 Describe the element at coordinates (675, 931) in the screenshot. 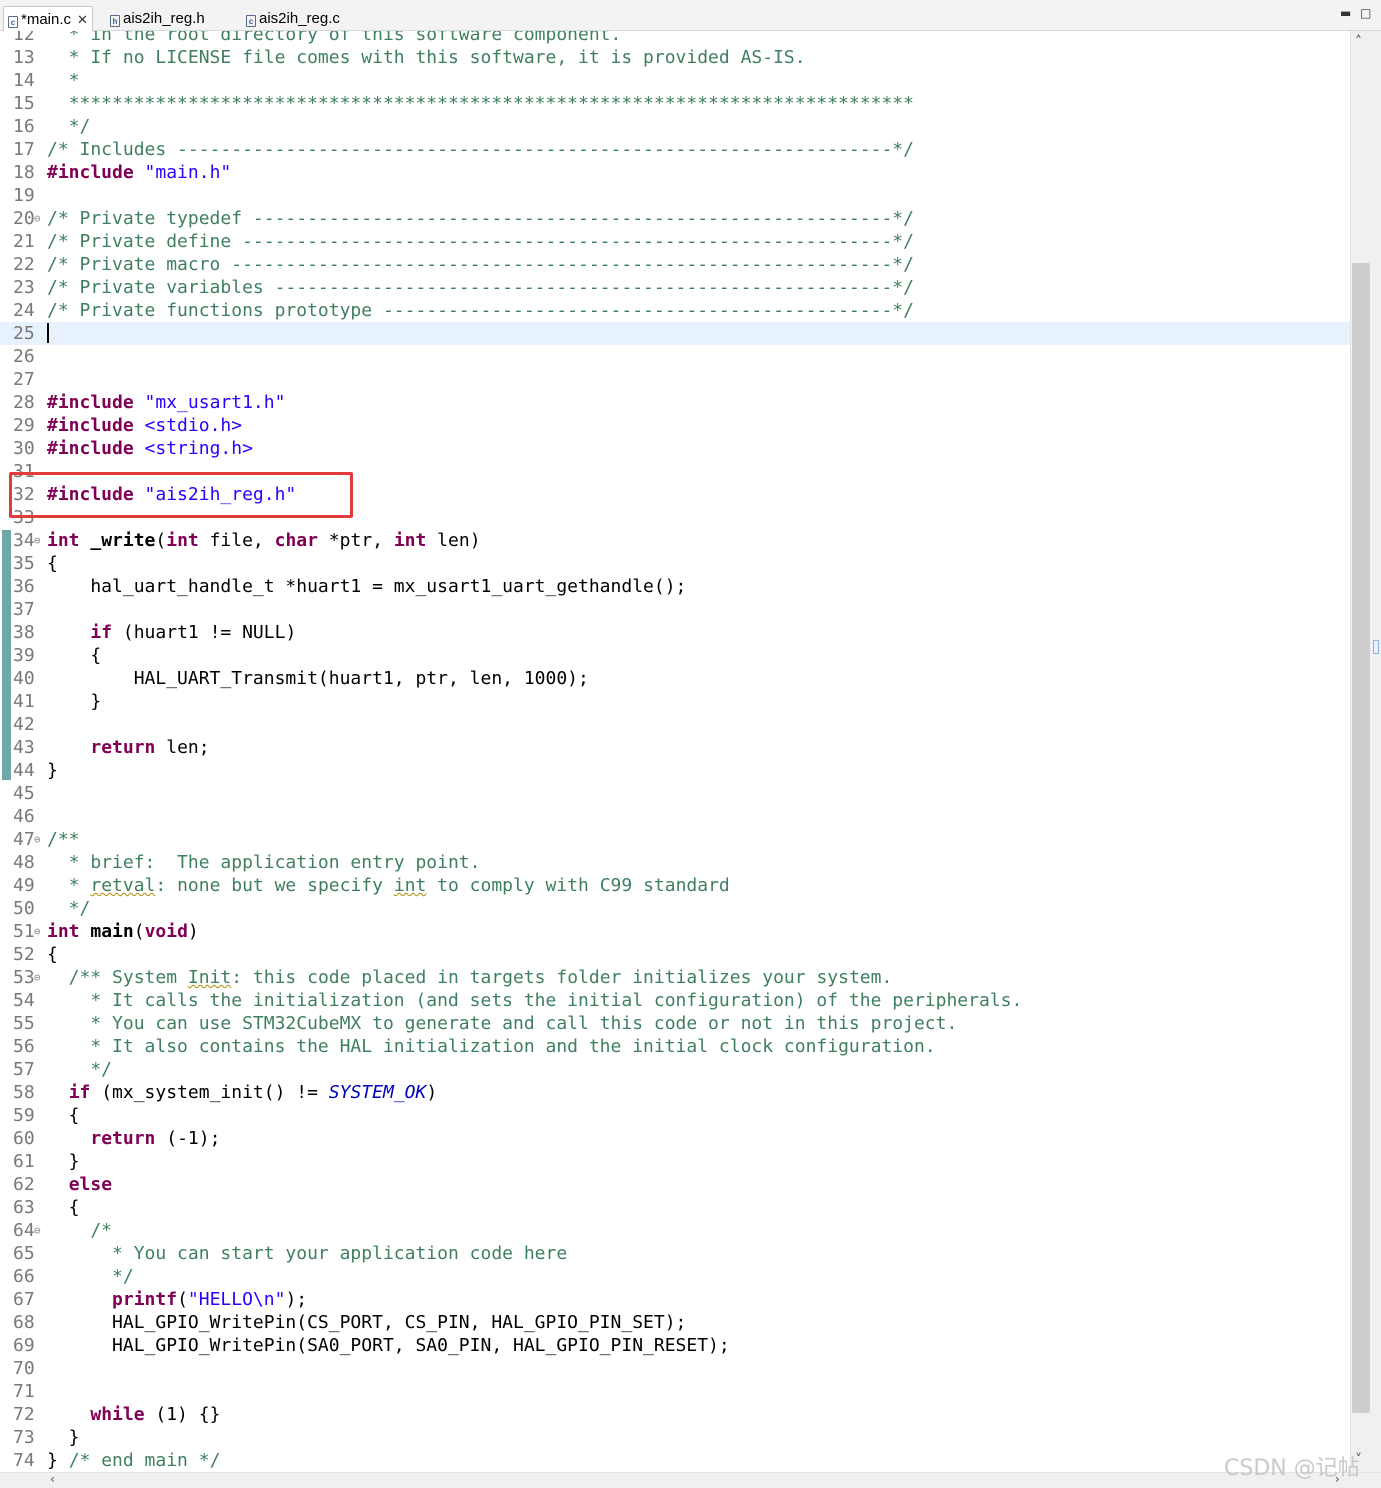

I see `code-line: 51 ⊖ int main(void)` at that location.